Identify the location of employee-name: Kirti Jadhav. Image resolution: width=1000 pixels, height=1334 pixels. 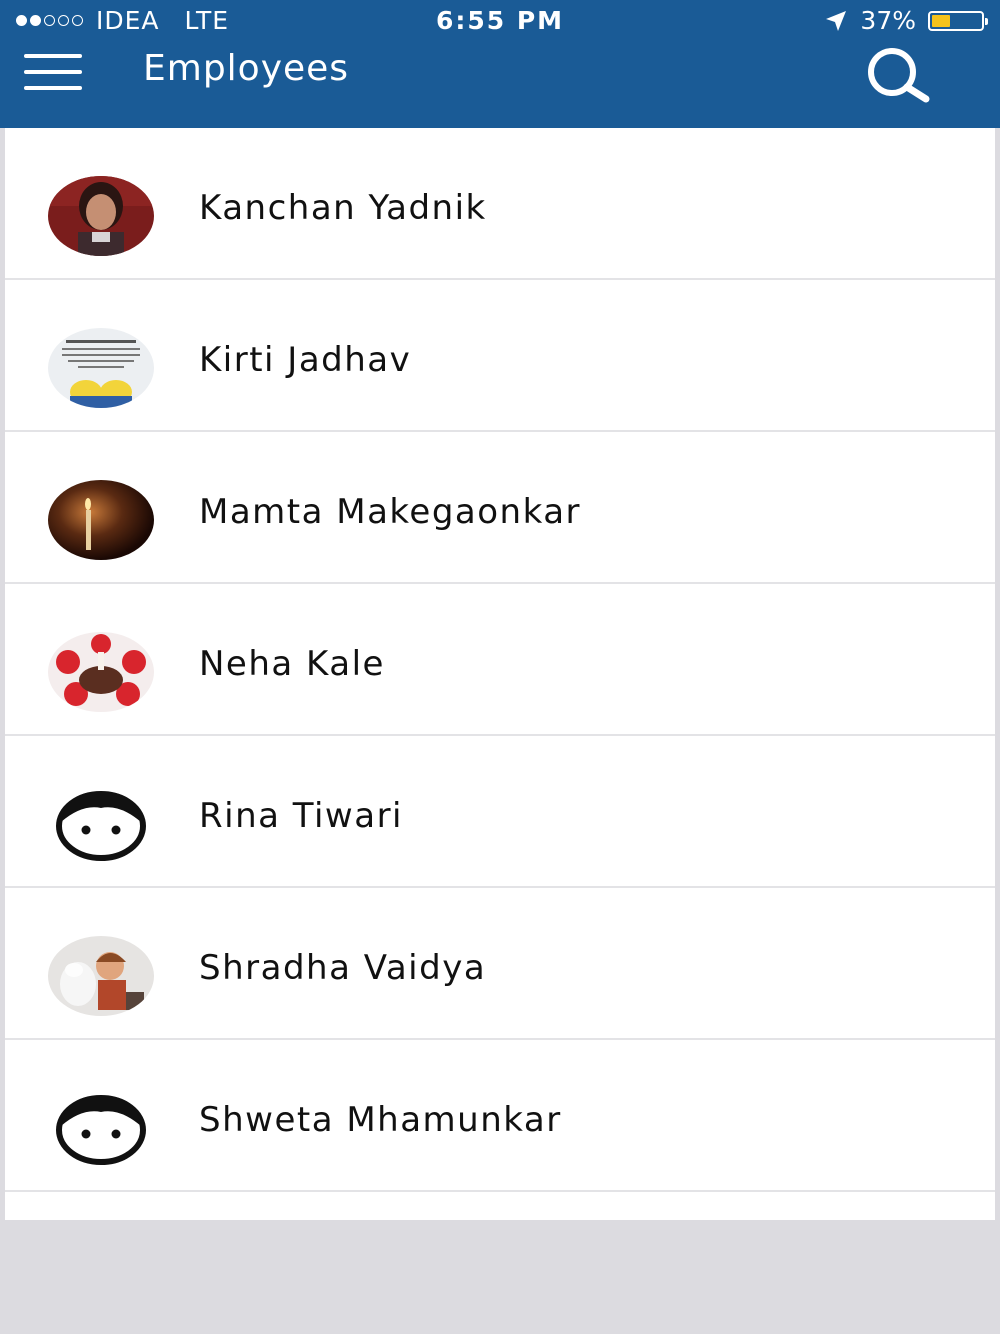
(305, 360).